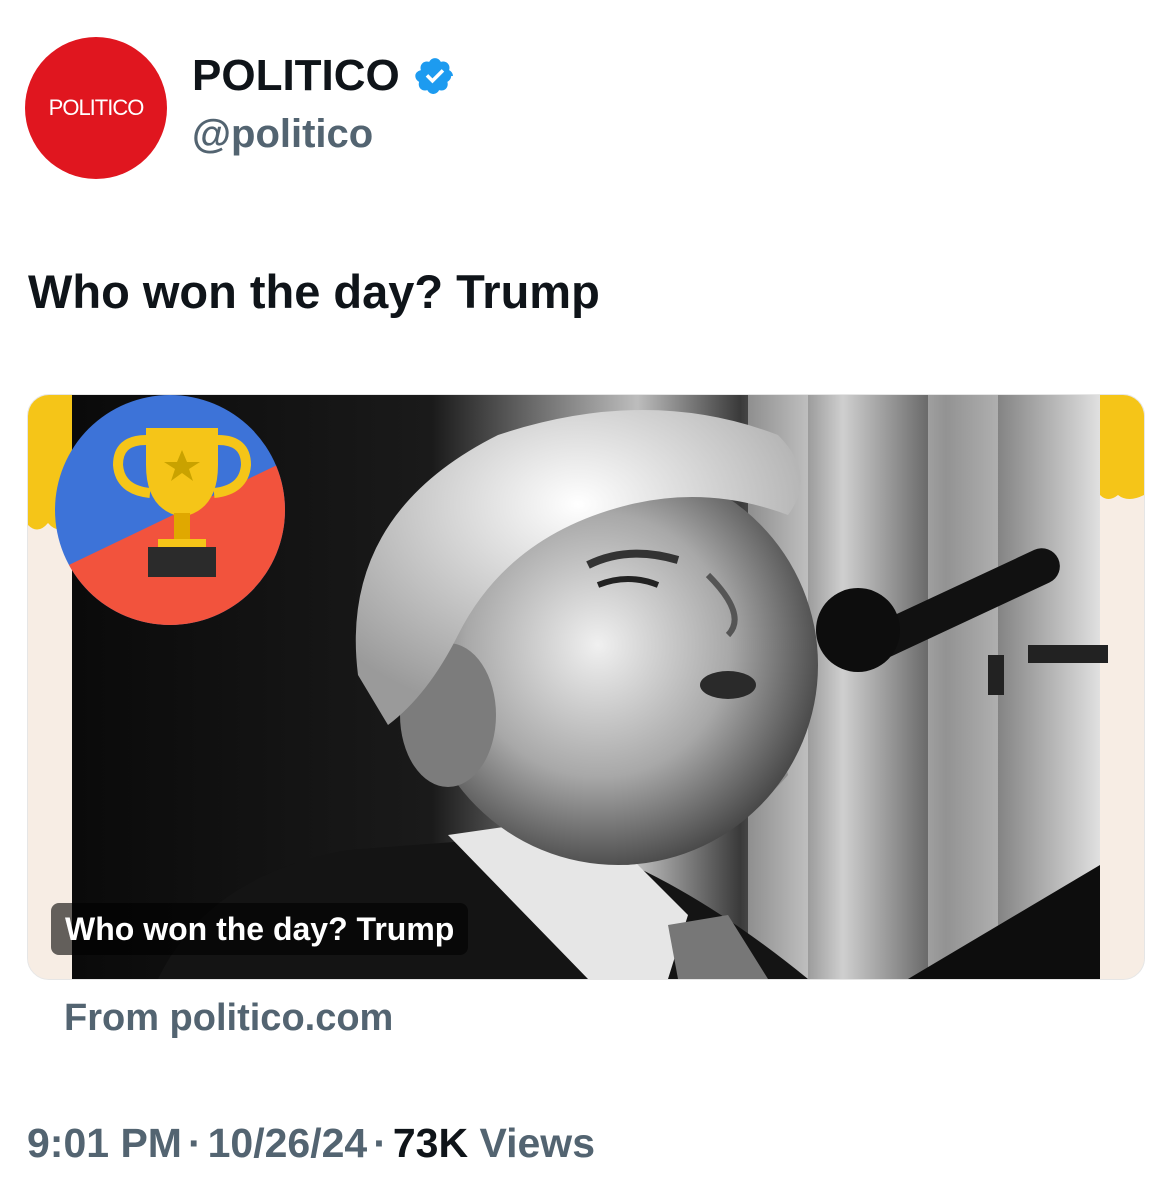  What do you see at coordinates (104, 1143) in the screenshot?
I see `tweet-time: 9:01 PM` at bounding box center [104, 1143].